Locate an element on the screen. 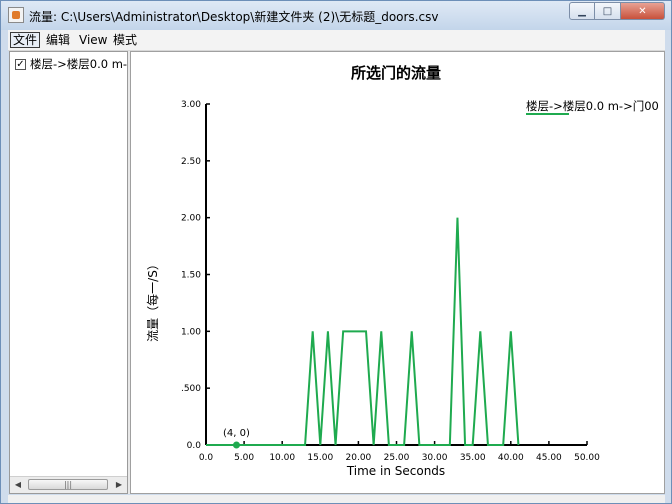  menu-file: 文件 is located at coordinates (25, 40).